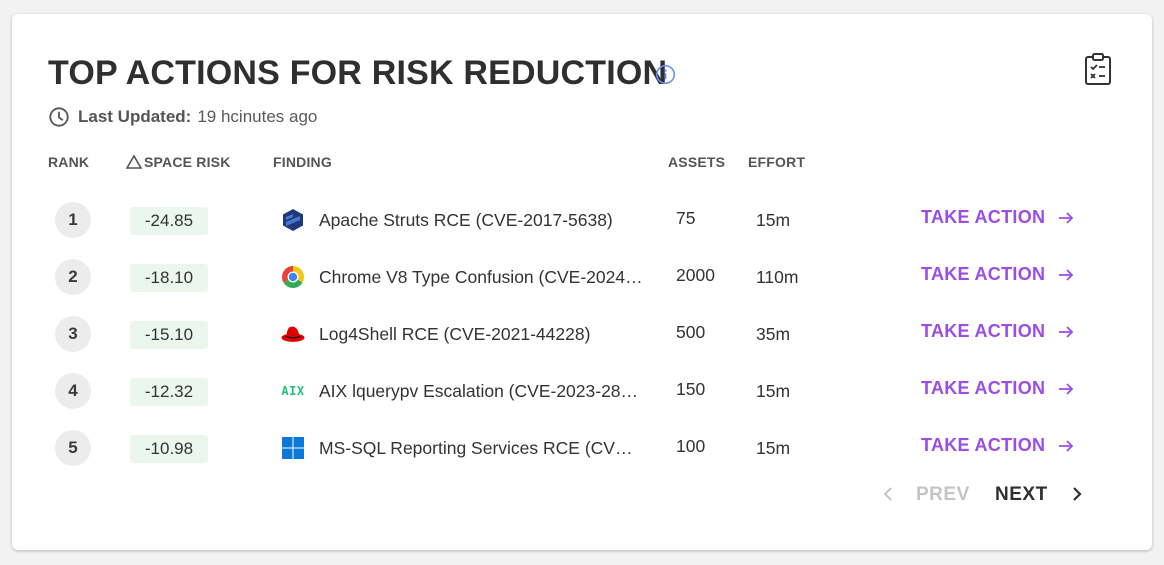  What do you see at coordinates (293, 277) in the screenshot?
I see `chrome-icon` at bounding box center [293, 277].